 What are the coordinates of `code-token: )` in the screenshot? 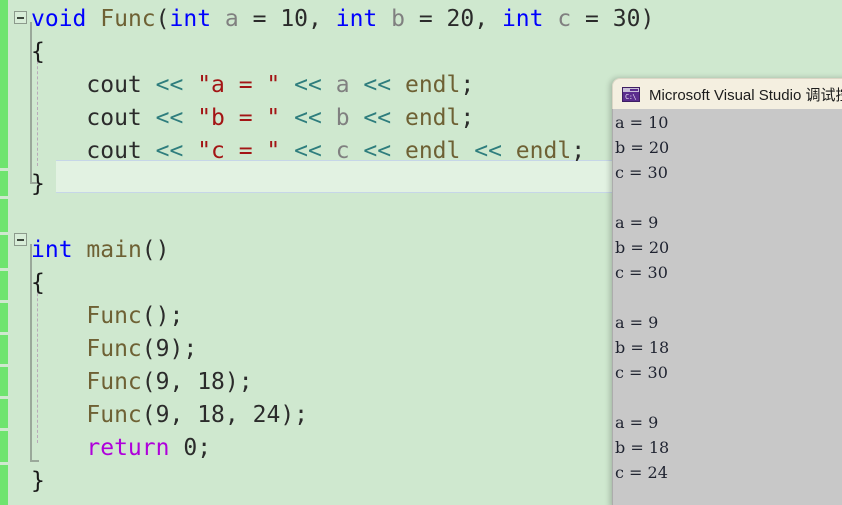 It's located at (647, 19).